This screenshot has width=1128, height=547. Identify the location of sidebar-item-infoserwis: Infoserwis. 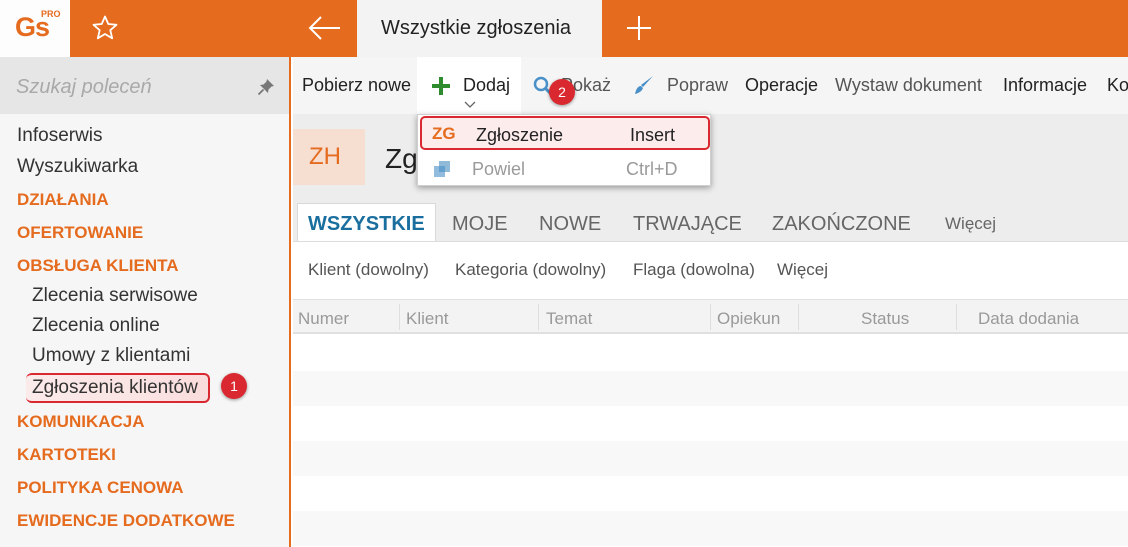
(60, 136).